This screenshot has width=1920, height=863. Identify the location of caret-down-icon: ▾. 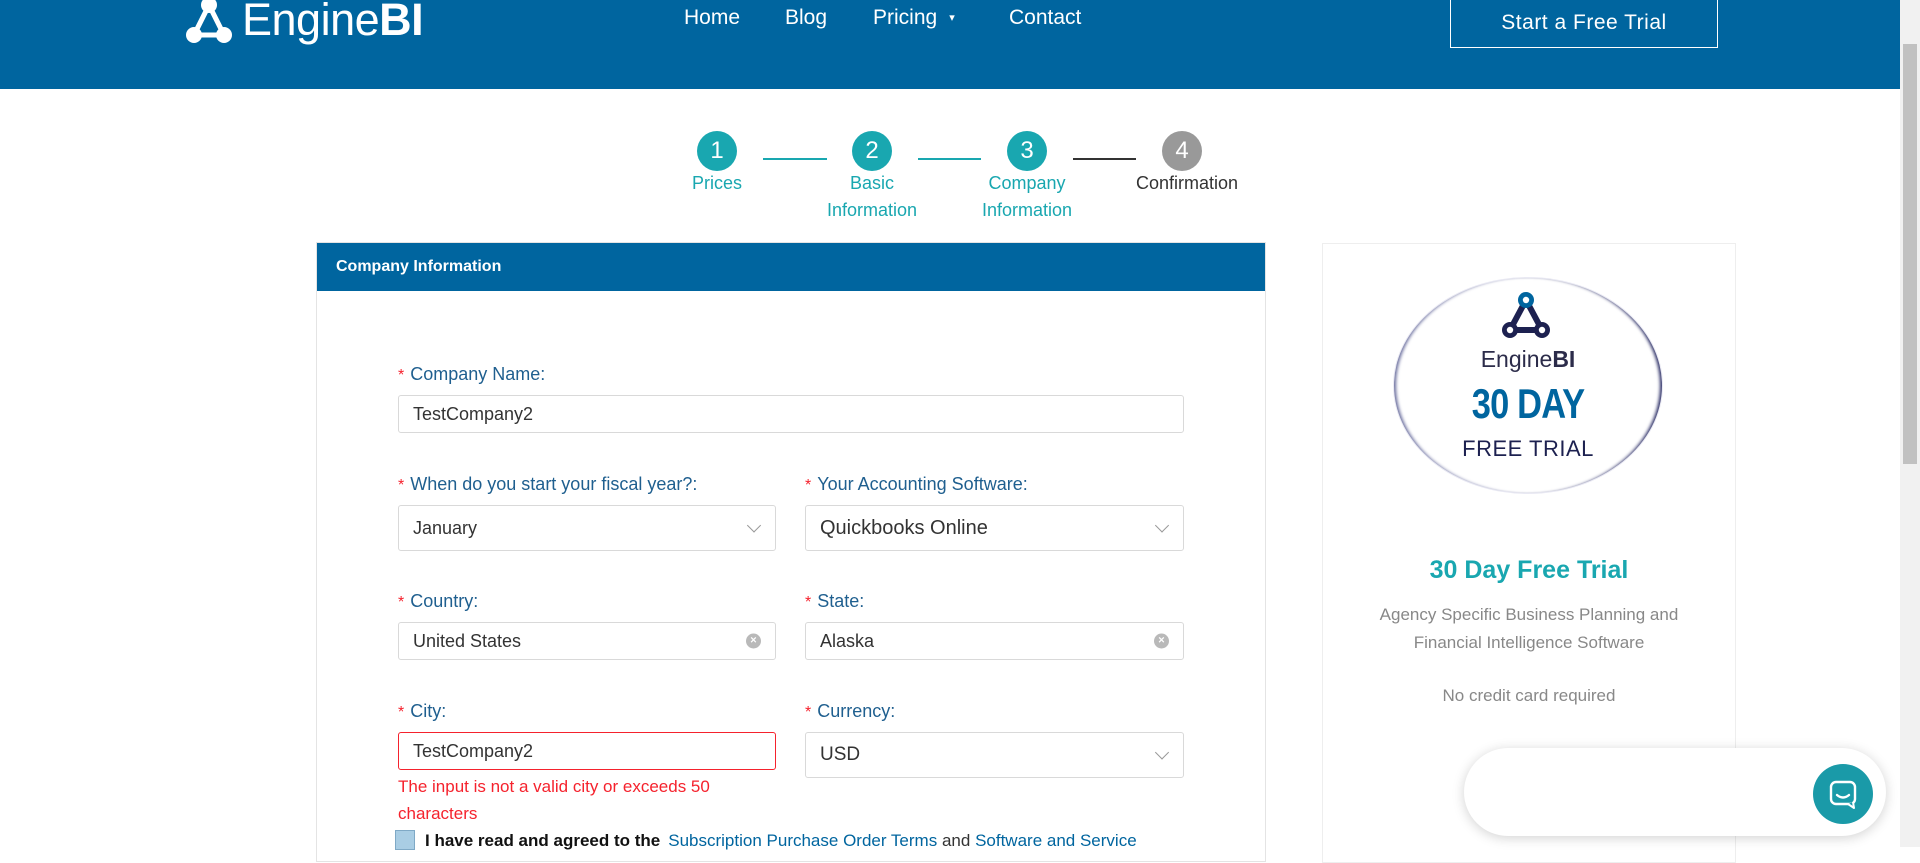
(952, 18).